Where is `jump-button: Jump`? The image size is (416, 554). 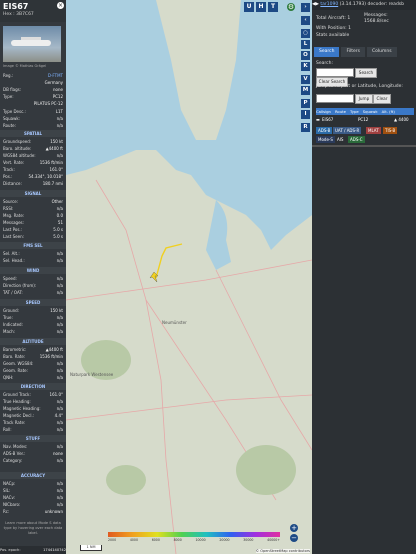
jump-button: Jump is located at coordinates (364, 99).